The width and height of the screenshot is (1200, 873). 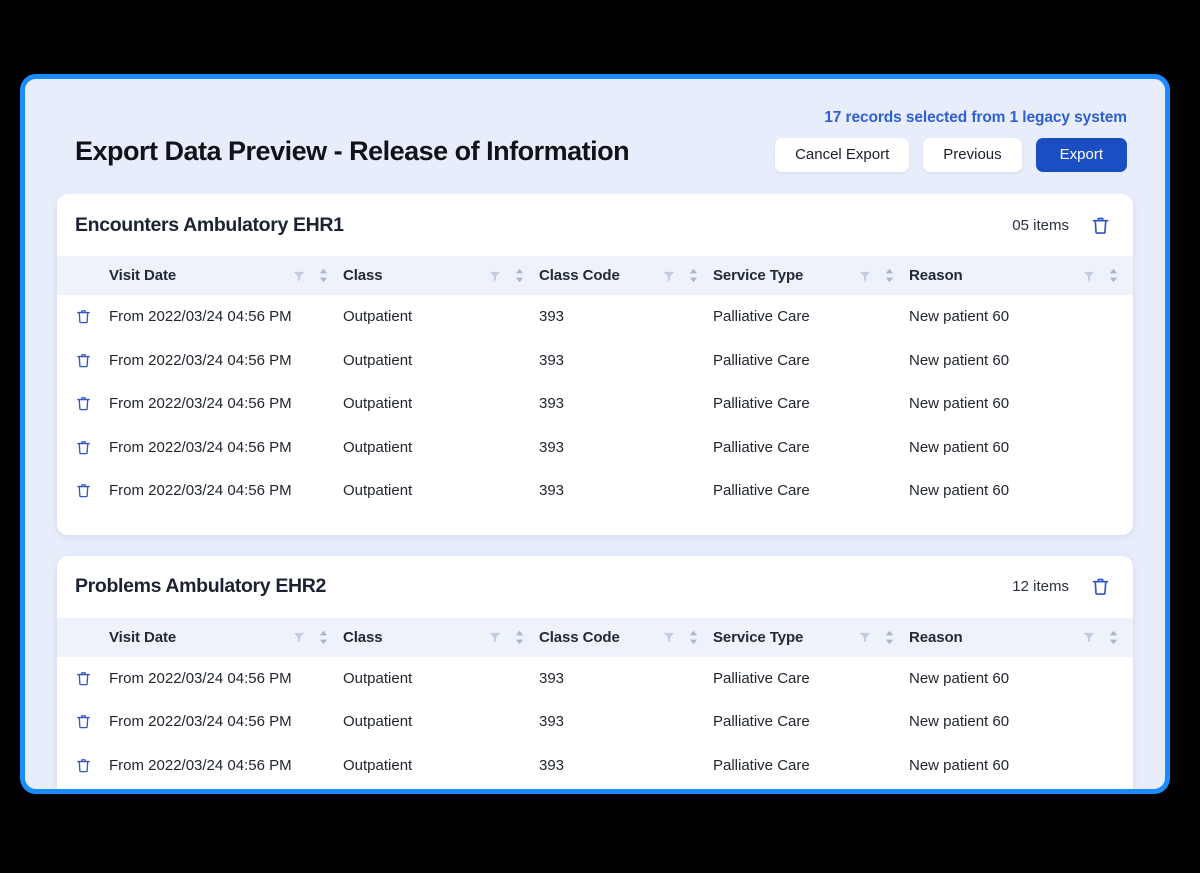 What do you see at coordinates (595, 523) in the screenshot?
I see `card-footer-spacer` at bounding box center [595, 523].